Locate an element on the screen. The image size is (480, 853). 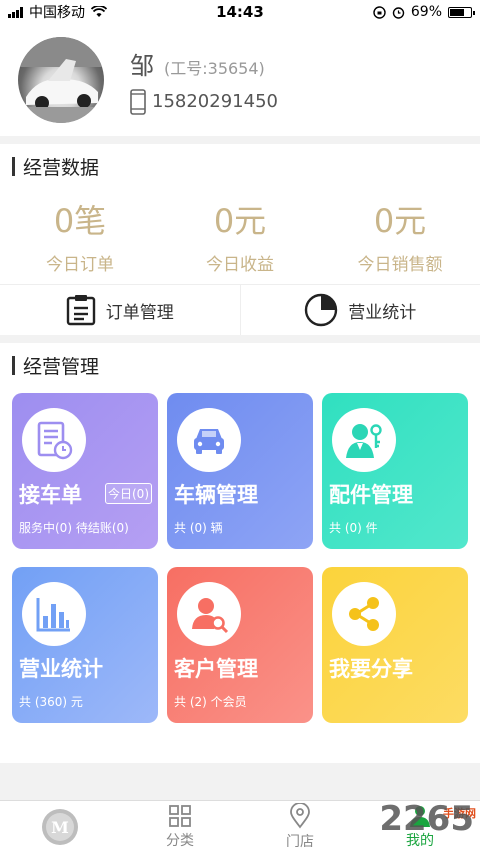
car-icon is located at coordinates (209, 440).